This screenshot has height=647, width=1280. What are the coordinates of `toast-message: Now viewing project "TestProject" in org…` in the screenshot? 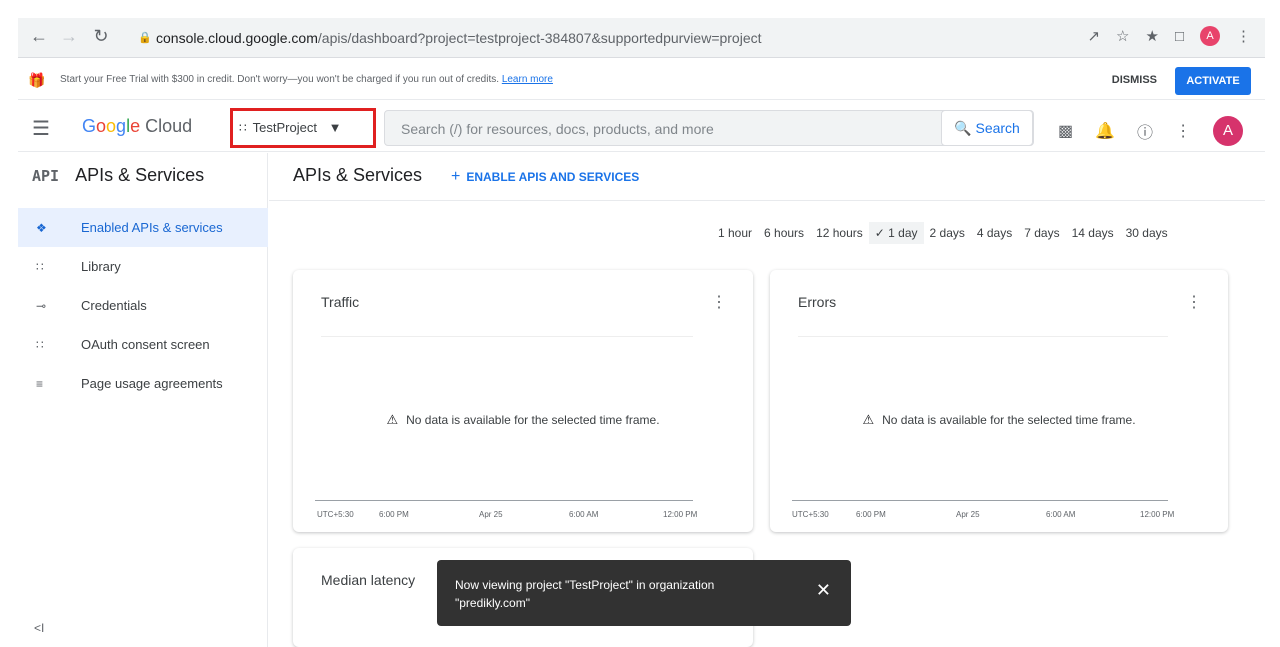 It's located at (585, 594).